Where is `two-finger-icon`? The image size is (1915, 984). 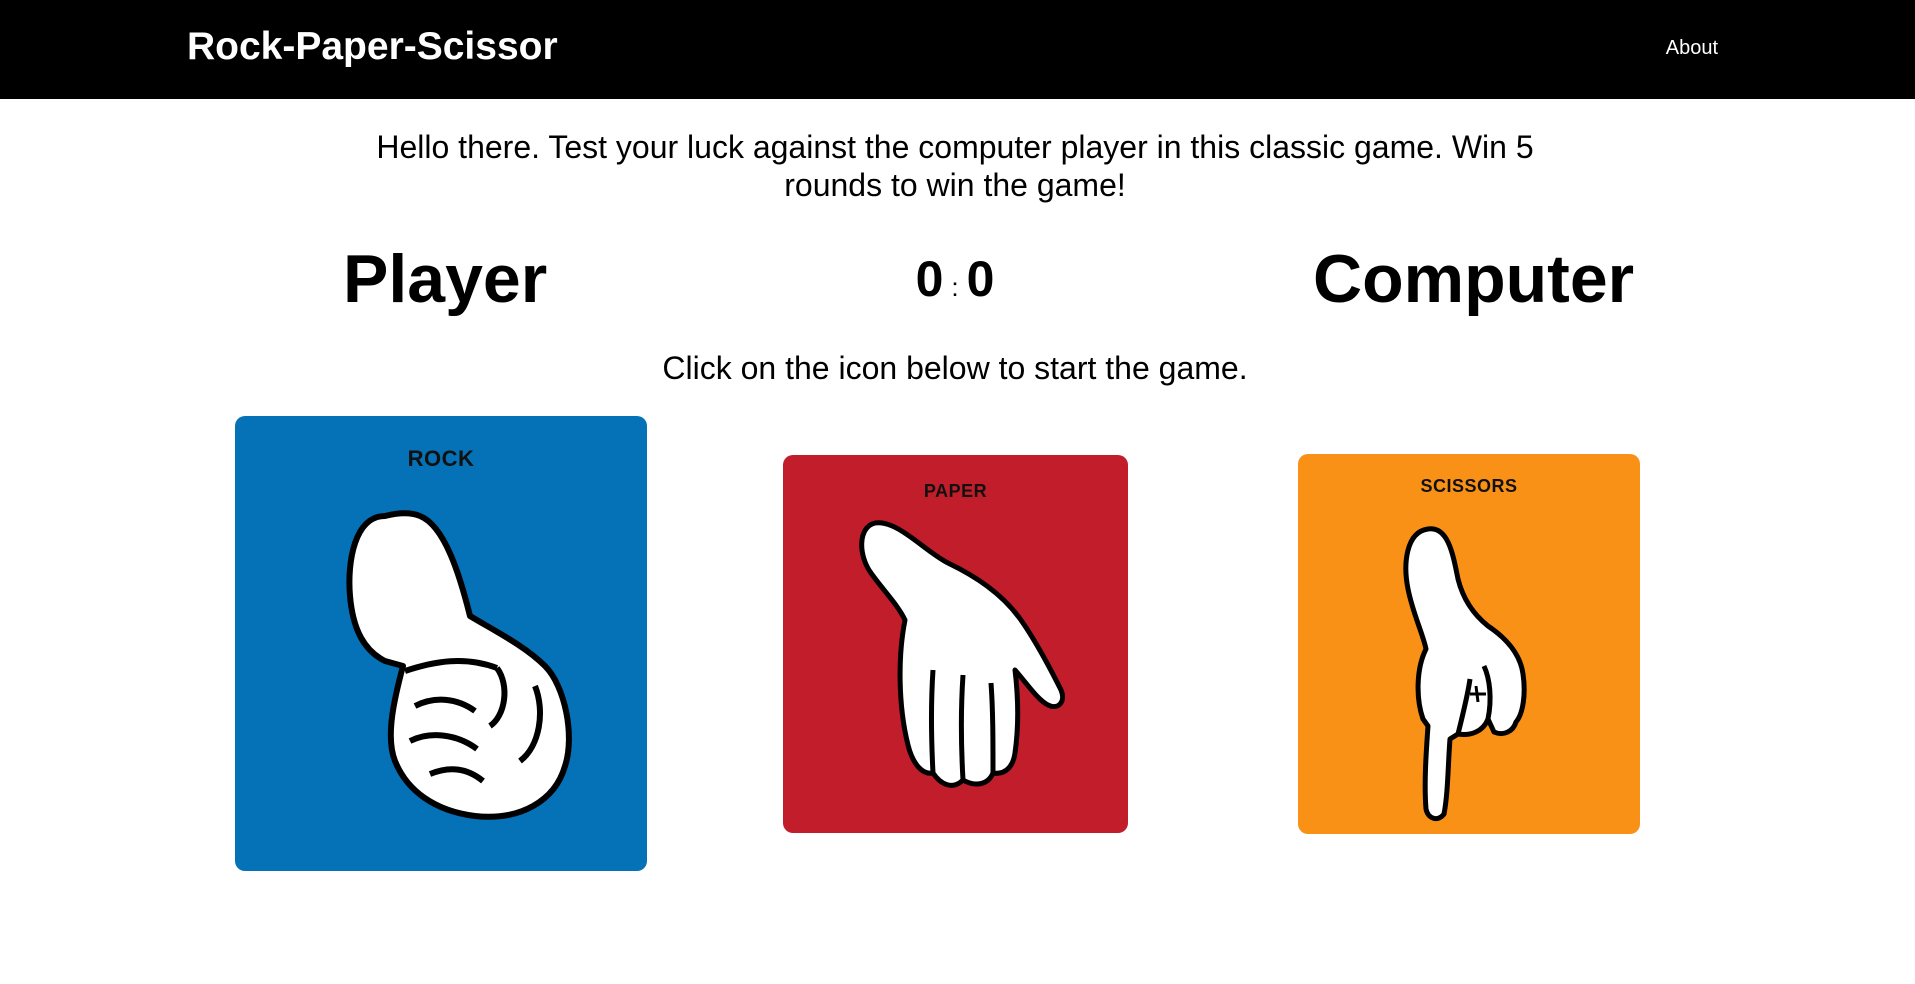
two-finger-icon is located at coordinates (1465, 674).